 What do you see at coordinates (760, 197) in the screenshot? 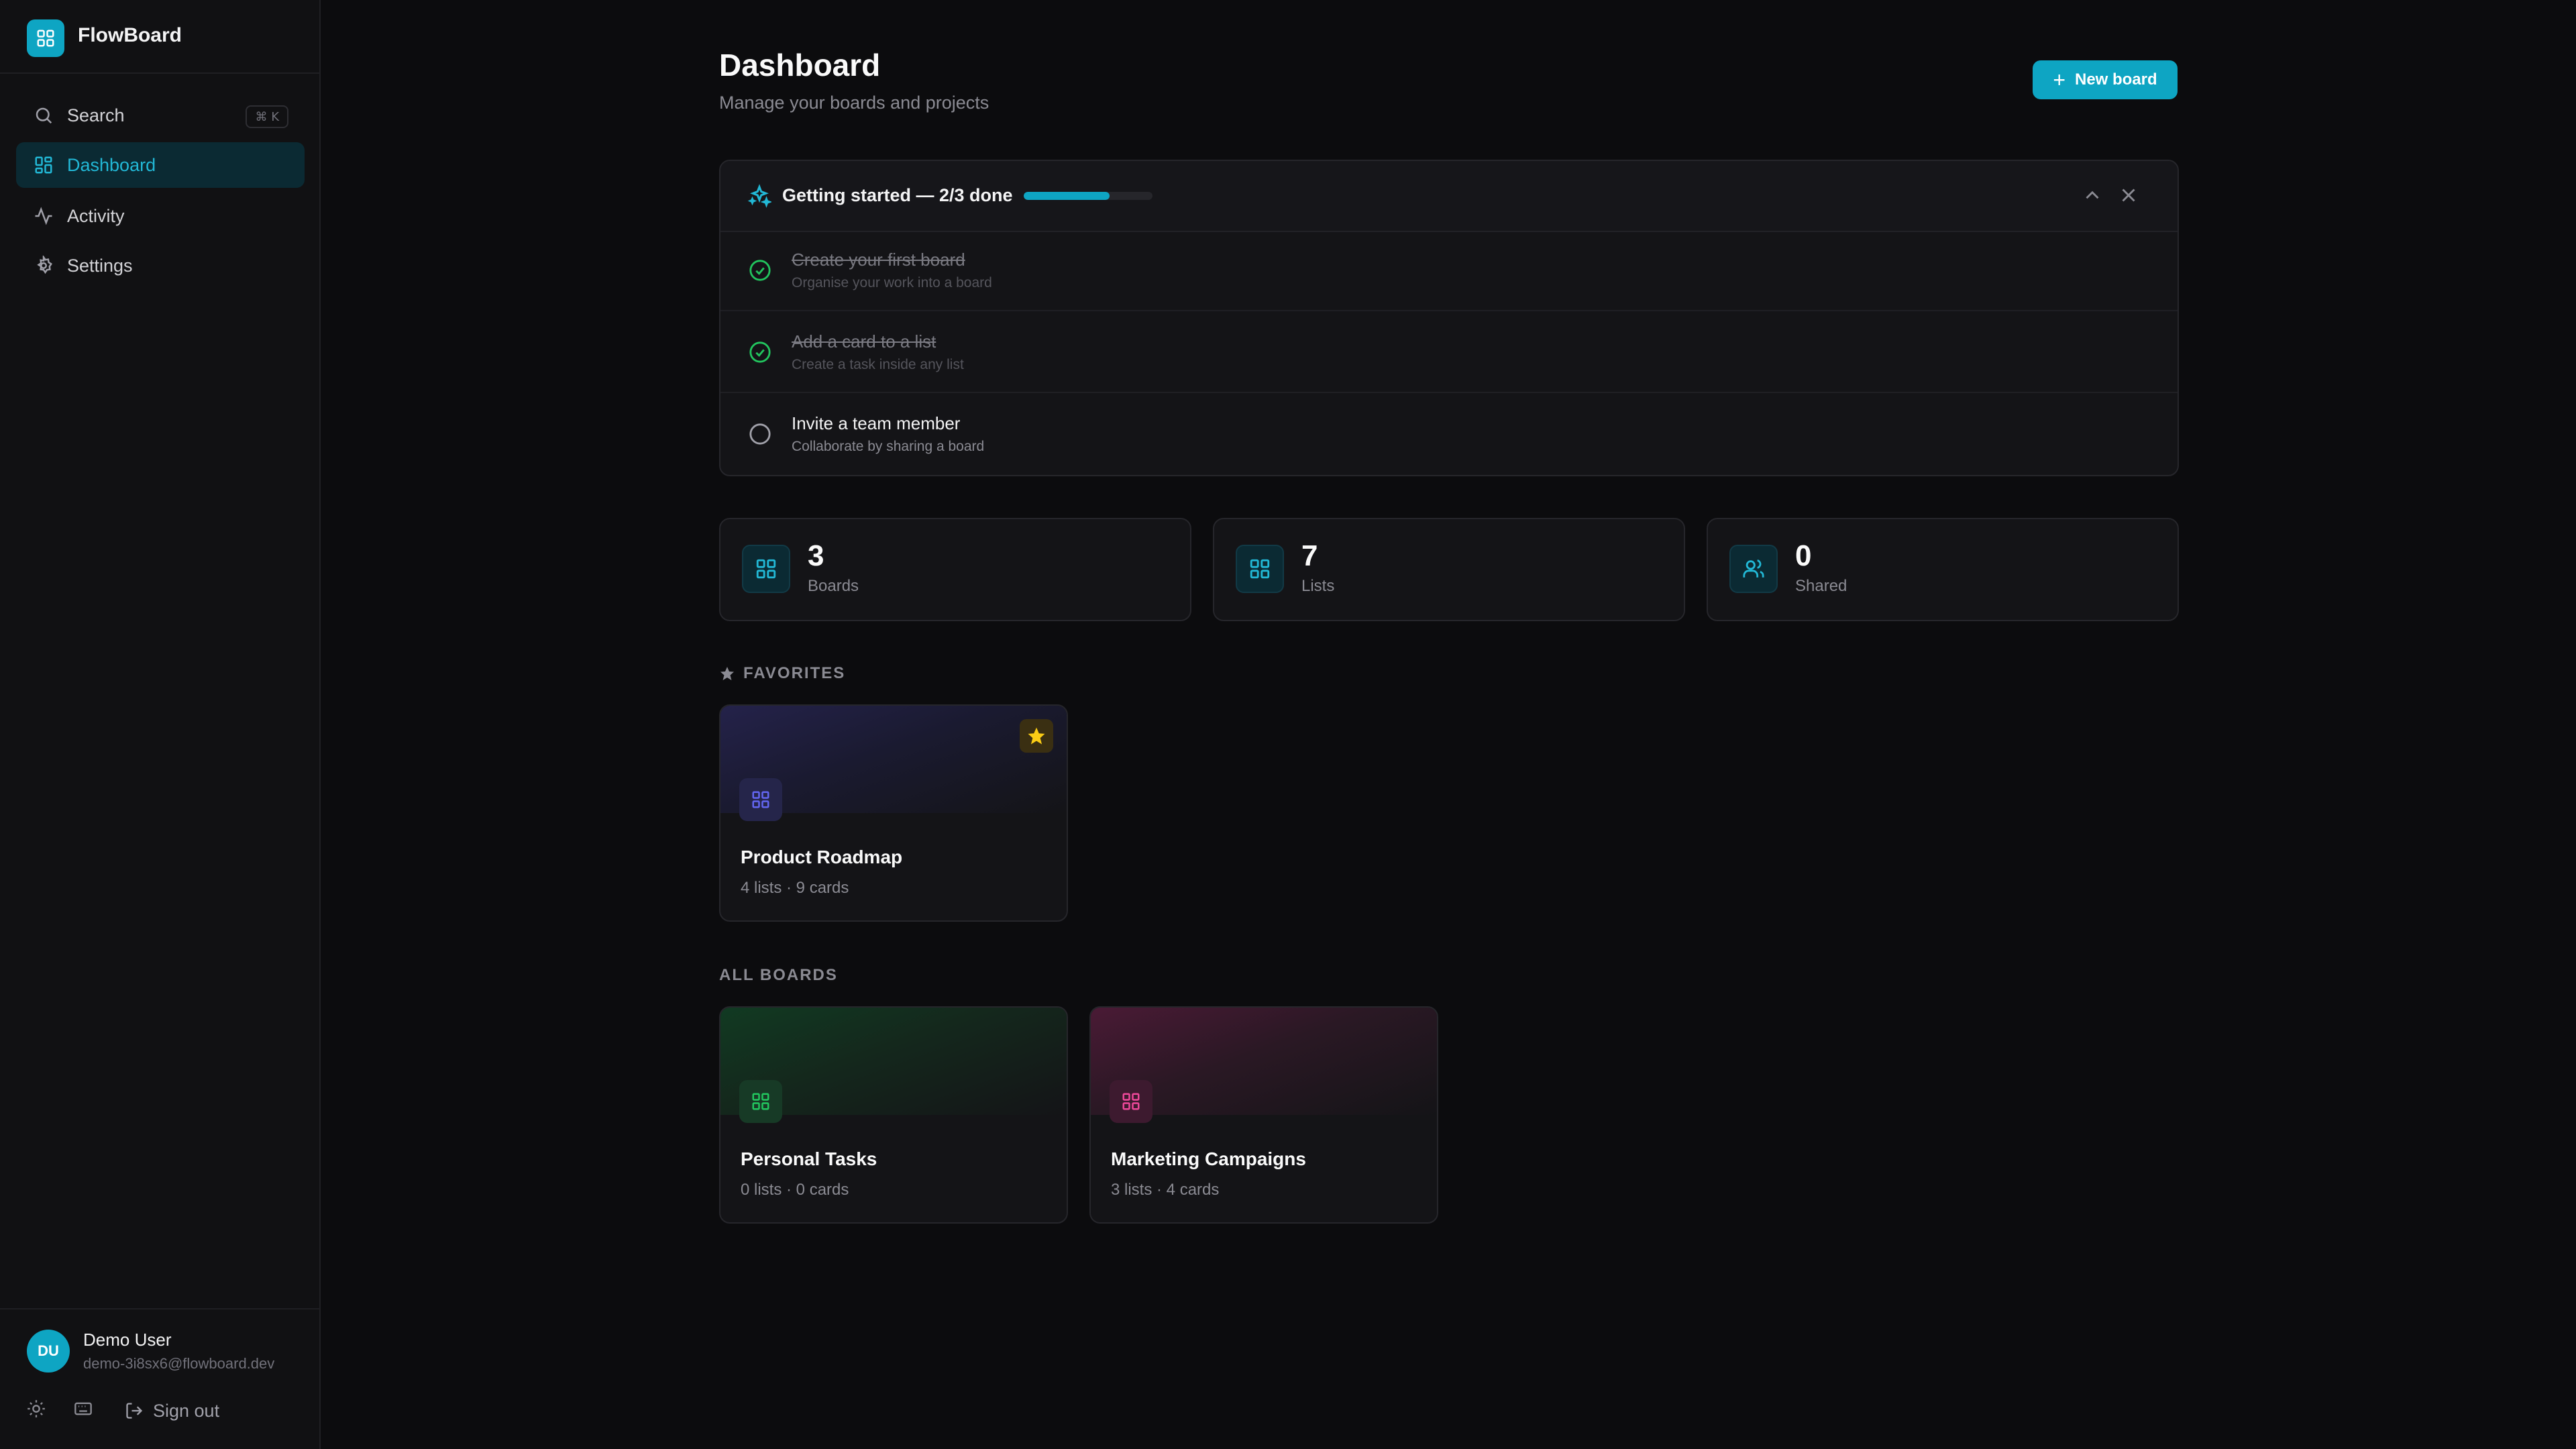
I see `sparkles-icon` at bounding box center [760, 197].